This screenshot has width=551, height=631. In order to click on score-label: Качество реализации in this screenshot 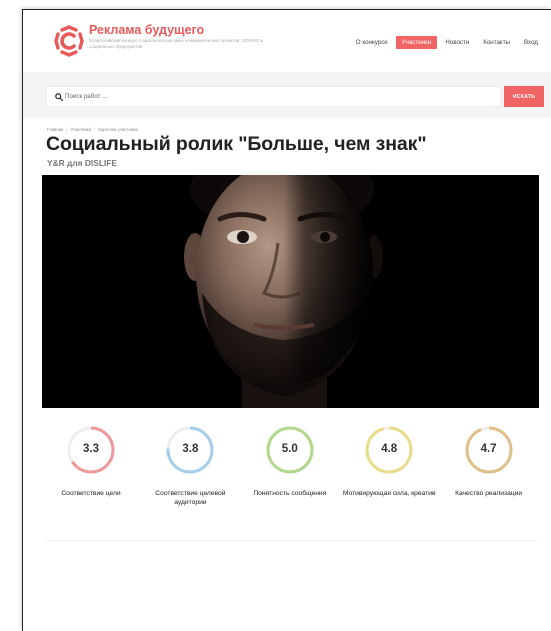, I will do `click(489, 493)`.